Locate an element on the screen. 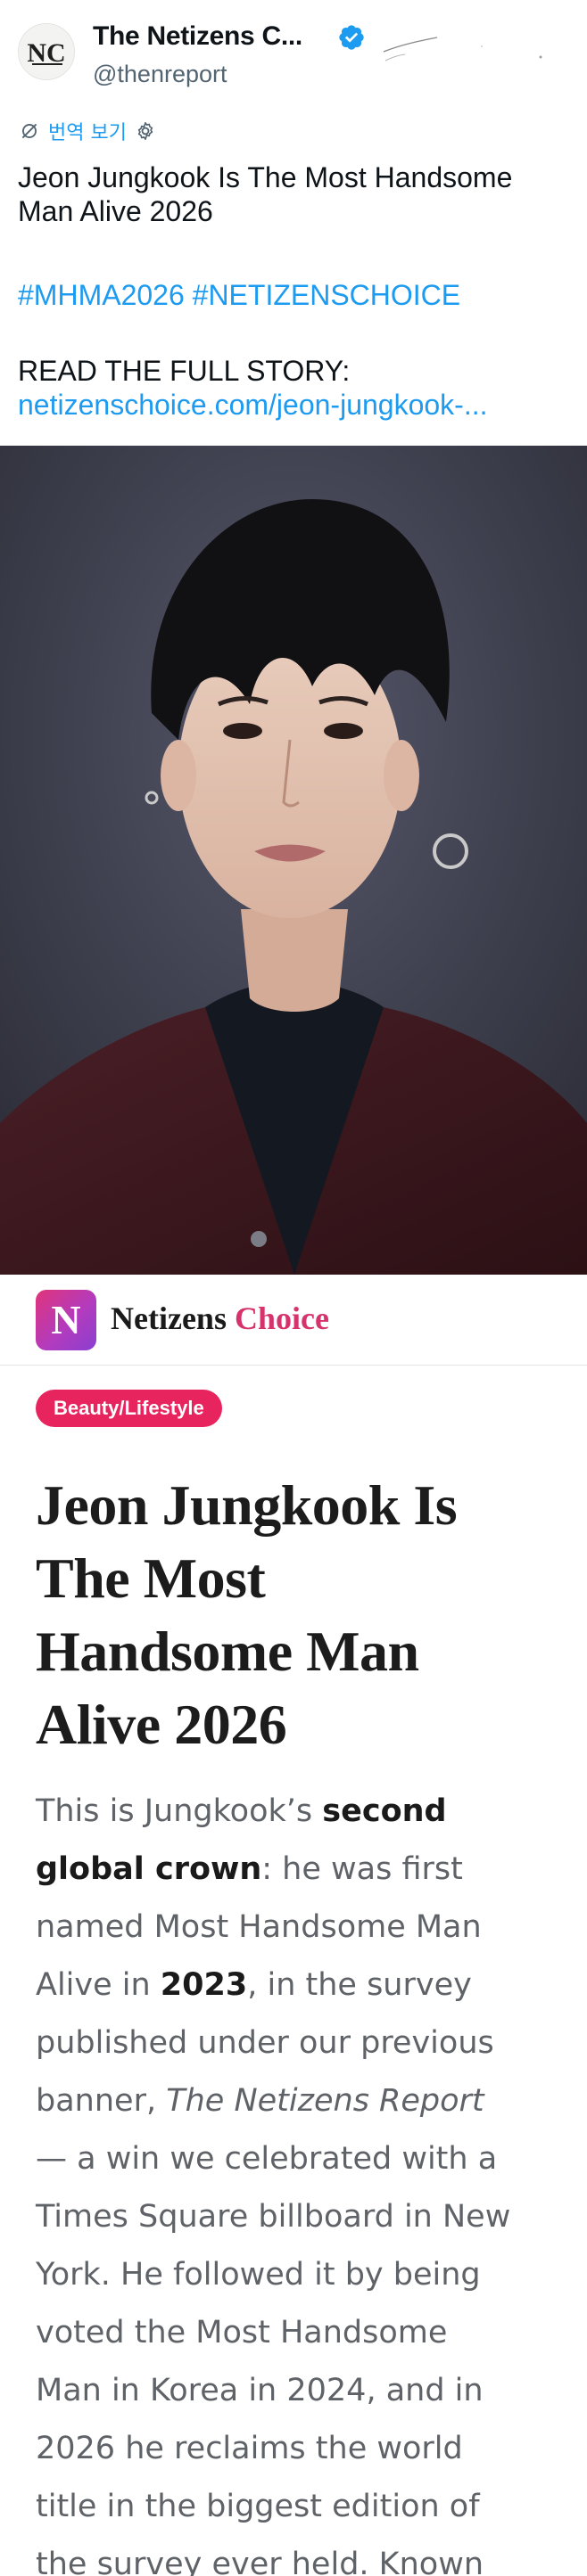  netizens-logo-icon: NC is located at coordinates (46, 51).